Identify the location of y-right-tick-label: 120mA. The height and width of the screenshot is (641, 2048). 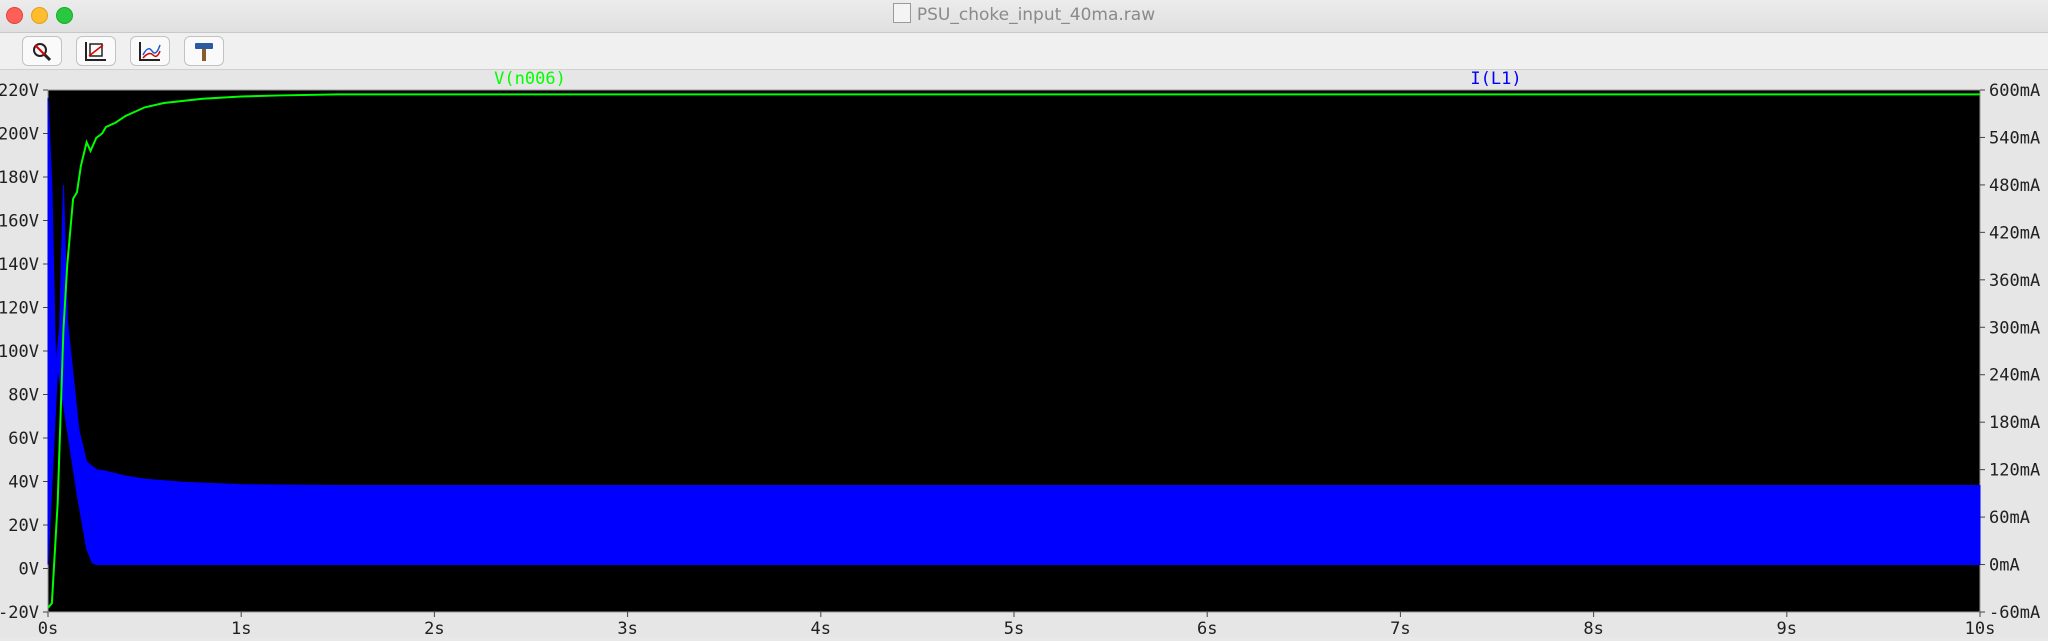
(2014, 471).